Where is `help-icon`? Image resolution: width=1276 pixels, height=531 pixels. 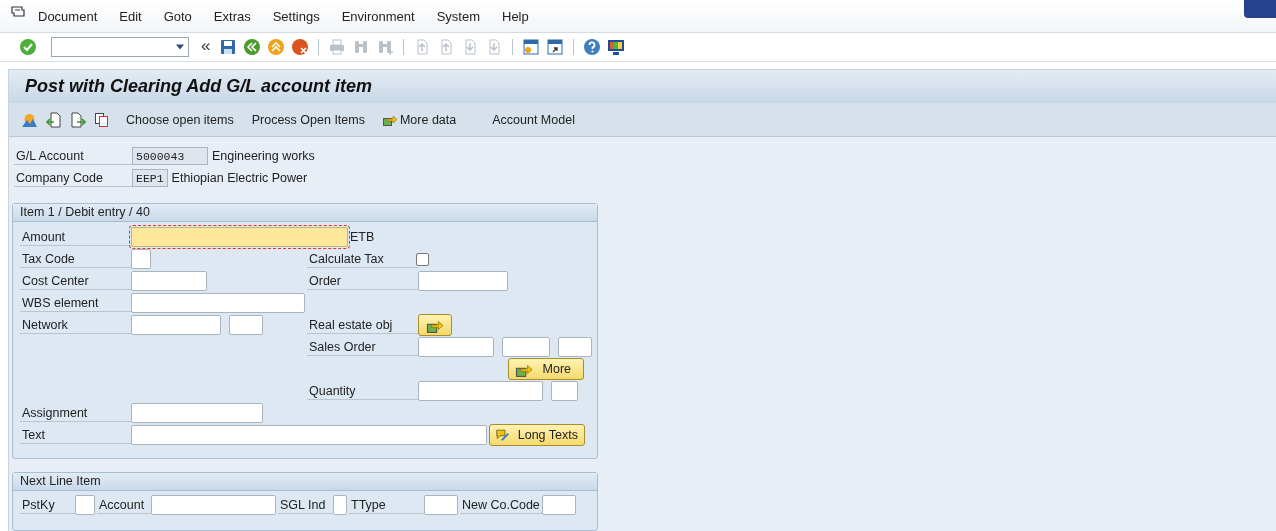
help-icon is located at coordinates (592, 47).